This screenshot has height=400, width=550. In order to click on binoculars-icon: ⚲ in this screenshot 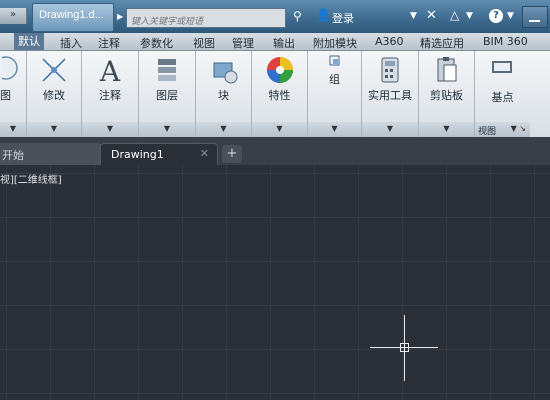, I will do `click(297, 16)`.